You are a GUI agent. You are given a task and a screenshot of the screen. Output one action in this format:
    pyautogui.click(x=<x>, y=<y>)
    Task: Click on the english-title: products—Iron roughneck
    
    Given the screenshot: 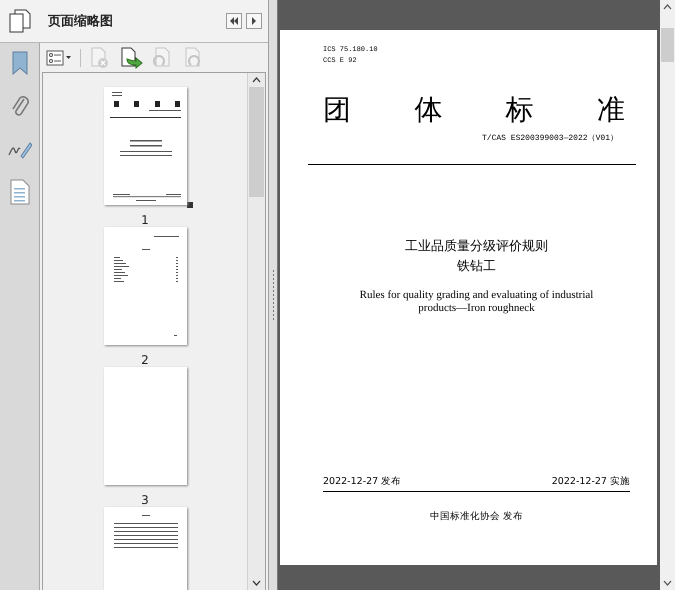 What is the action you would take?
    pyautogui.click(x=476, y=308)
    